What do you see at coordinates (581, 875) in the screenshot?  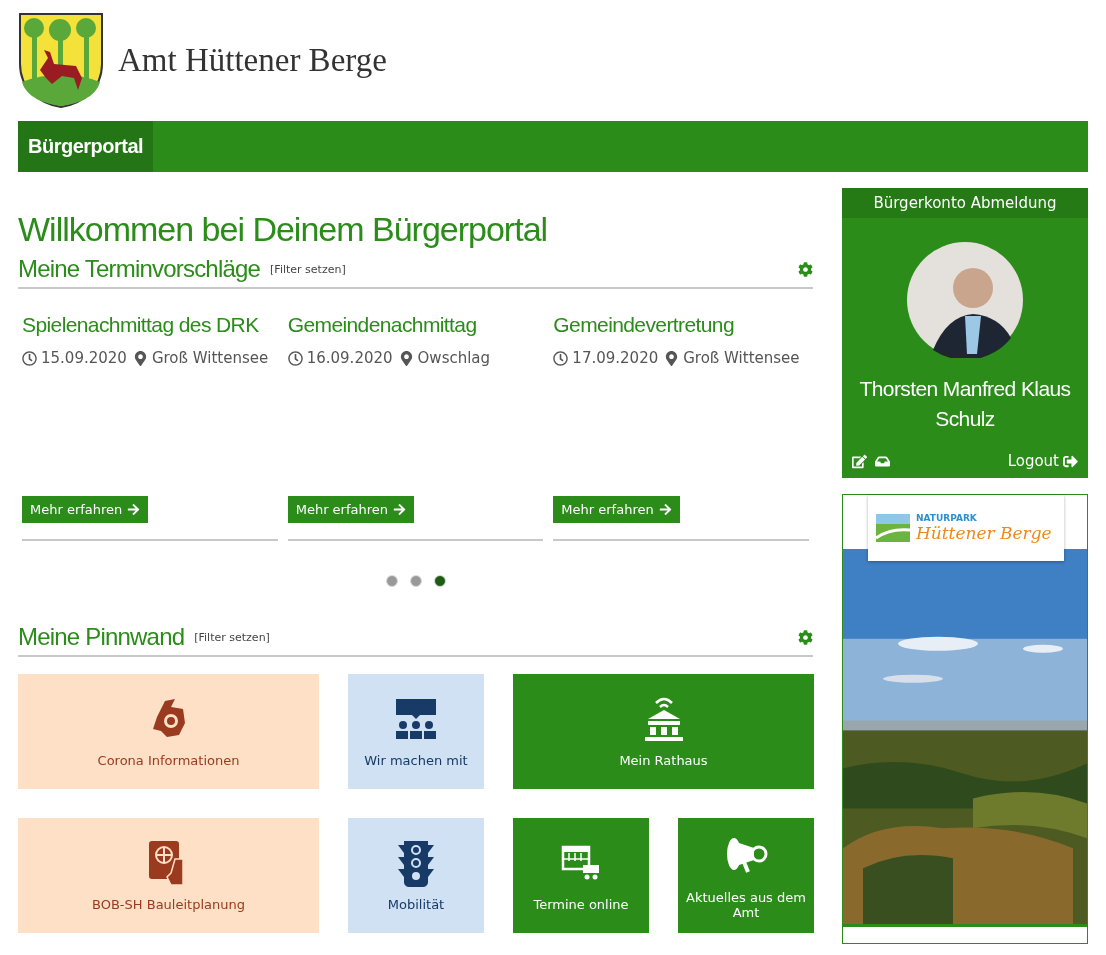 I see `pinboard-tile: Termine online` at bounding box center [581, 875].